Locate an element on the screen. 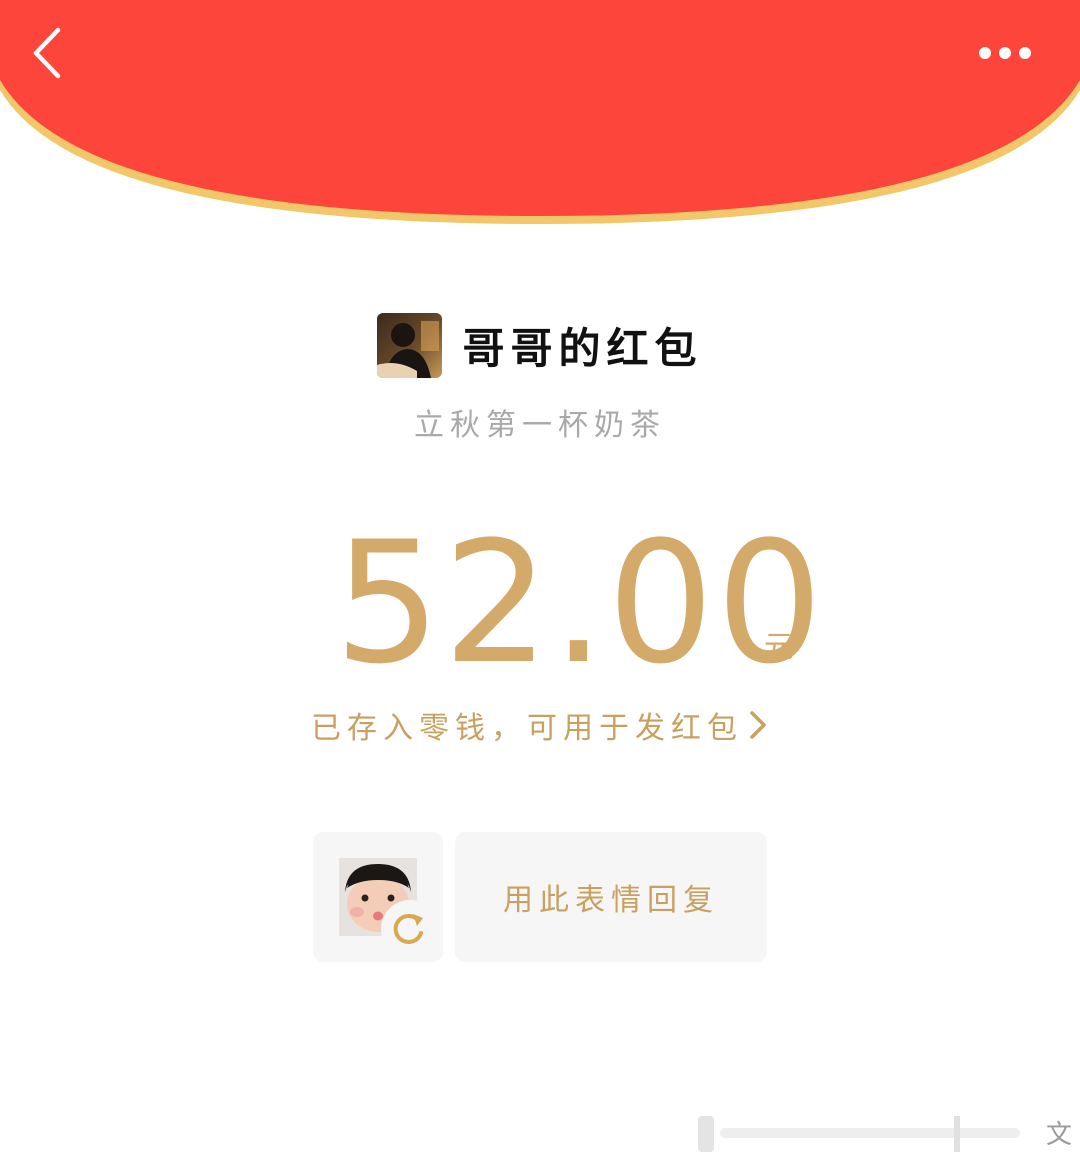 Image resolution: width=1080 pixels, height=1160 pixels. sender-row: 哥哥的红包 is located at coordinates (540, 345).